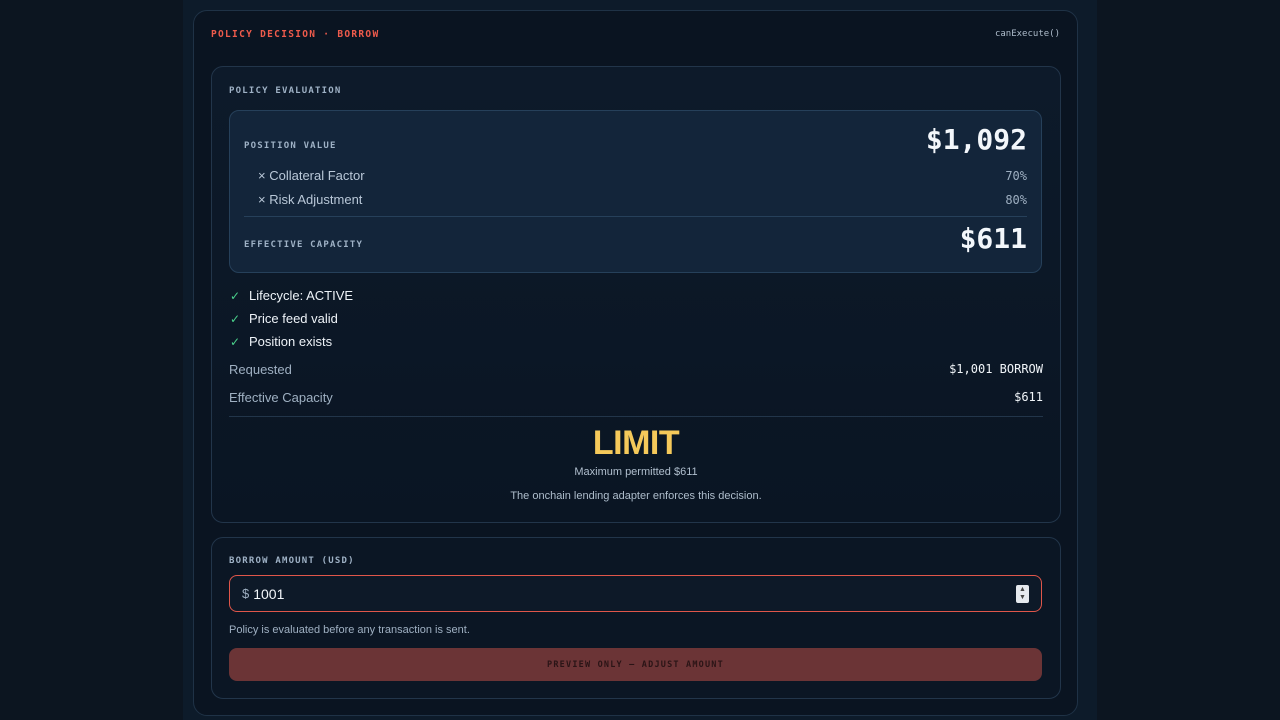 This screenshot has height=720, width=1280. I want to click on stepper-up-icon: ▲, so click(1022, 590).